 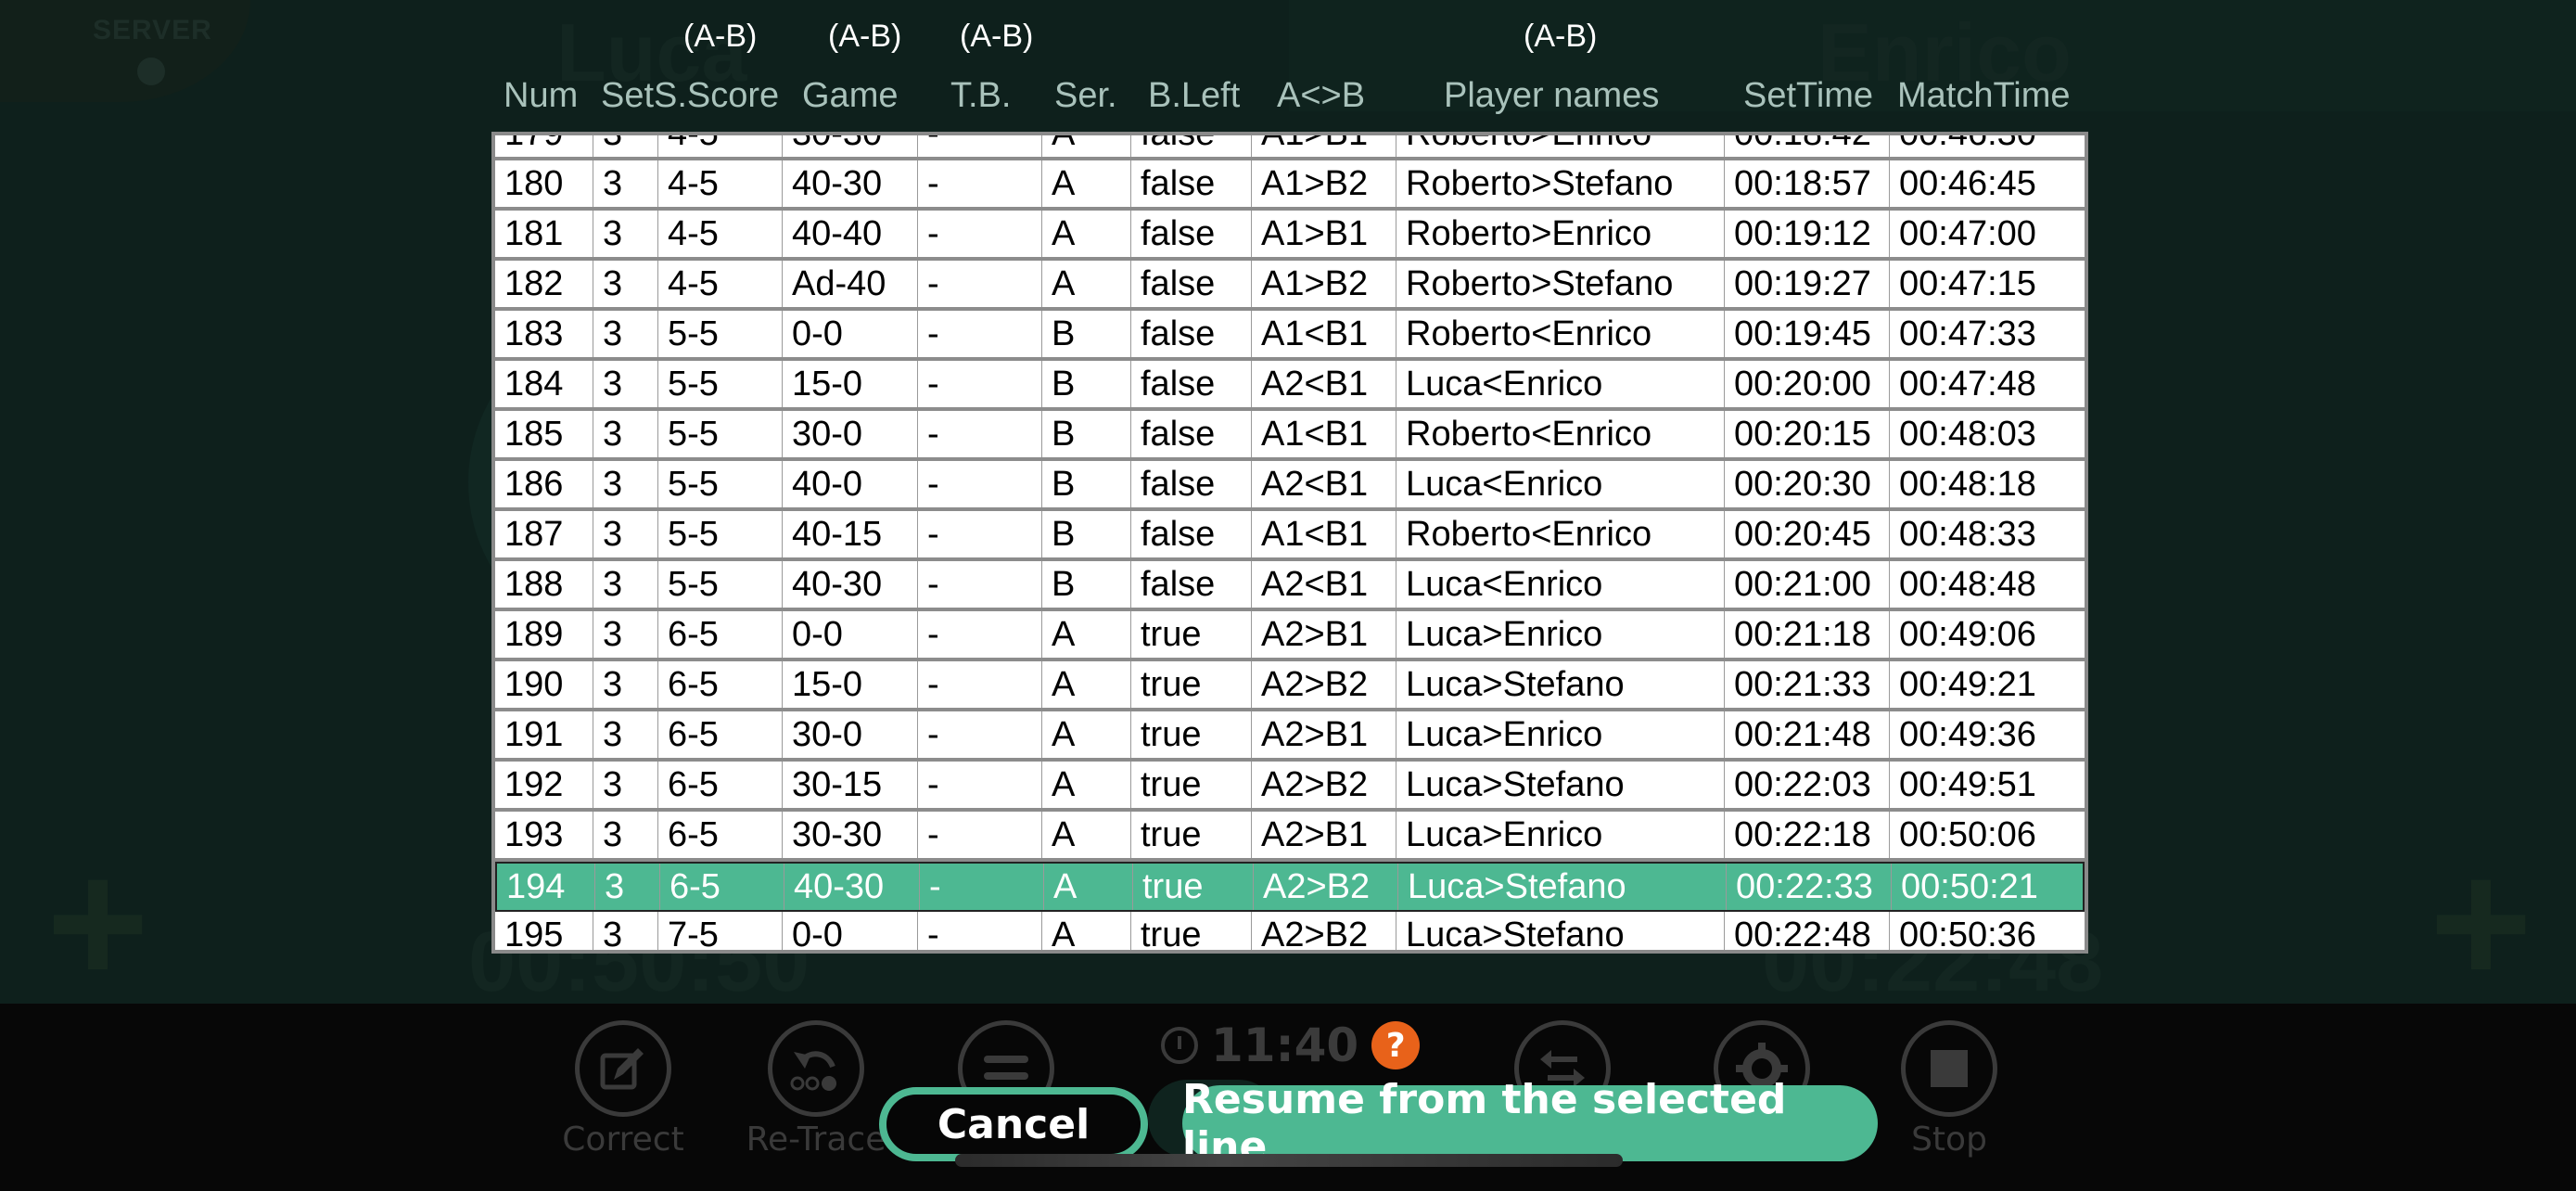 What do you see at coordinates (544, 734) in the screenshot?
I see `cell-num: 191` at bounding box center [544, 734].